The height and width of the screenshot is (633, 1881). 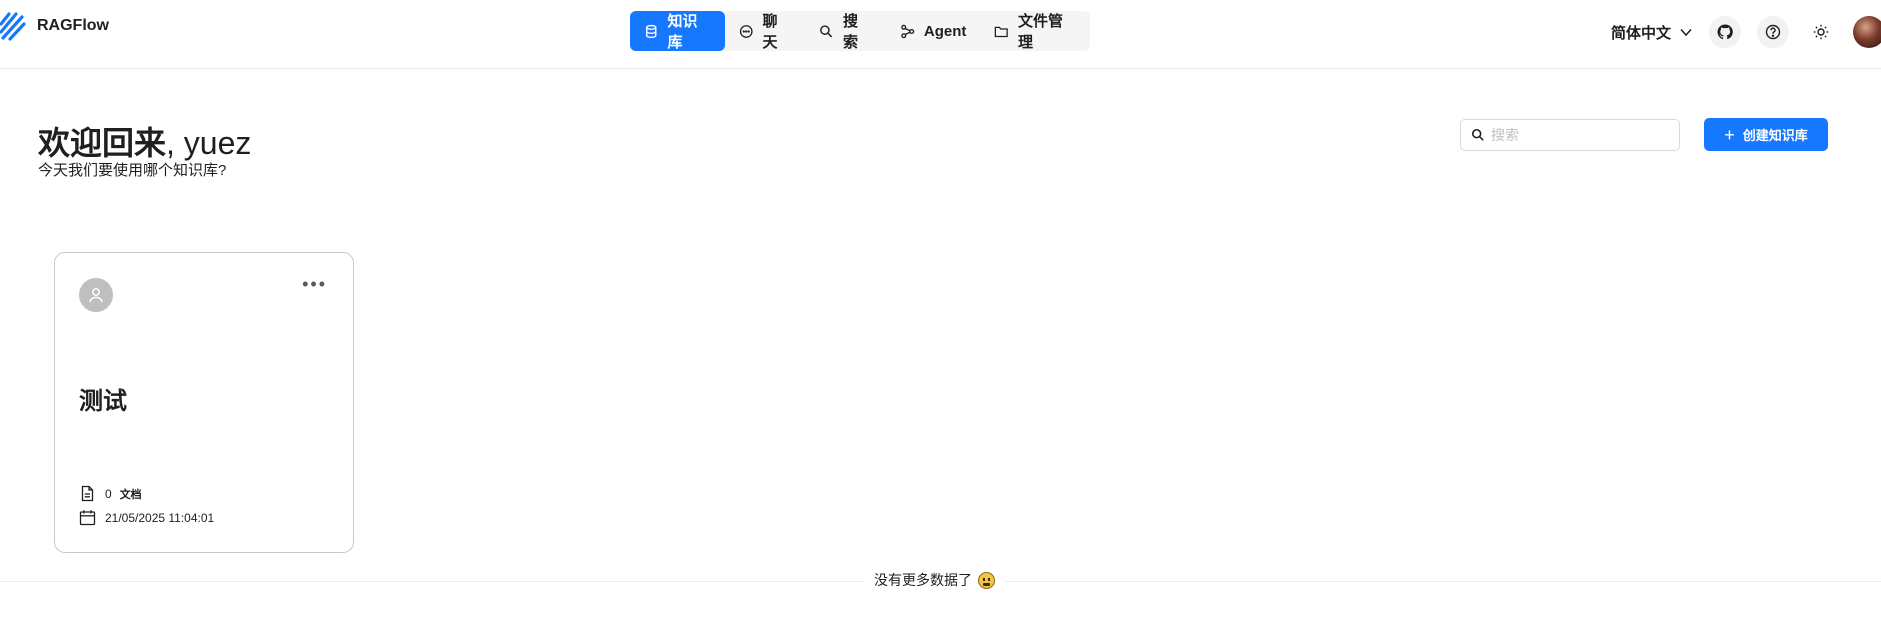 I want to click on help-button, so click(x=1773, y=32).